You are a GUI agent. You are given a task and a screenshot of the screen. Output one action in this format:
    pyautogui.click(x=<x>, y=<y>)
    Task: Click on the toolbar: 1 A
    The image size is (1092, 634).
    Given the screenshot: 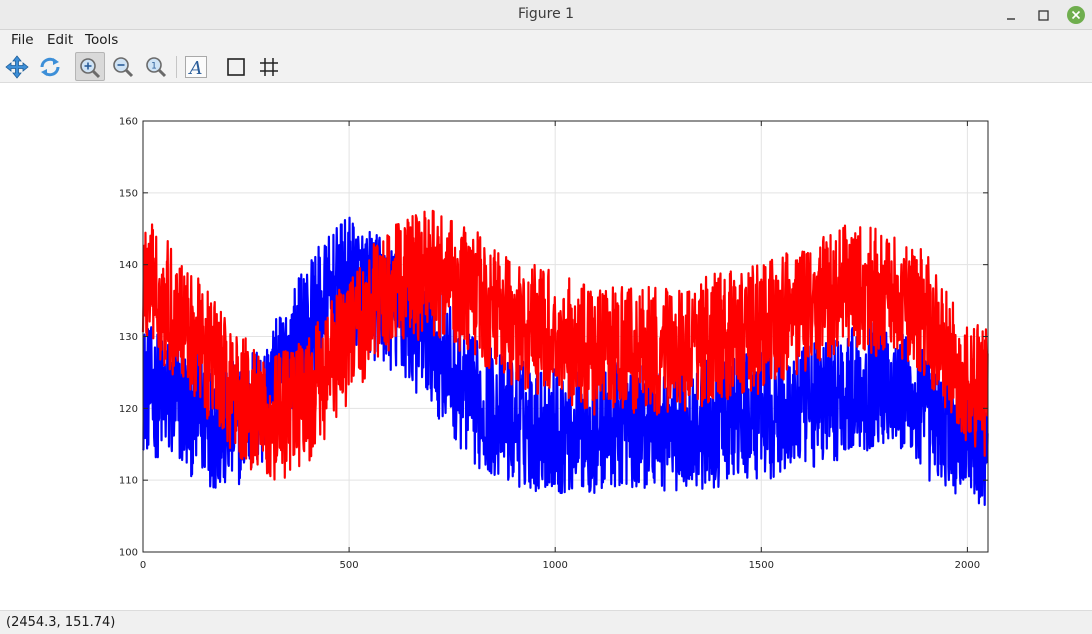 What is the action you would take?
    pyautogui.click(x=546, y=67)
    